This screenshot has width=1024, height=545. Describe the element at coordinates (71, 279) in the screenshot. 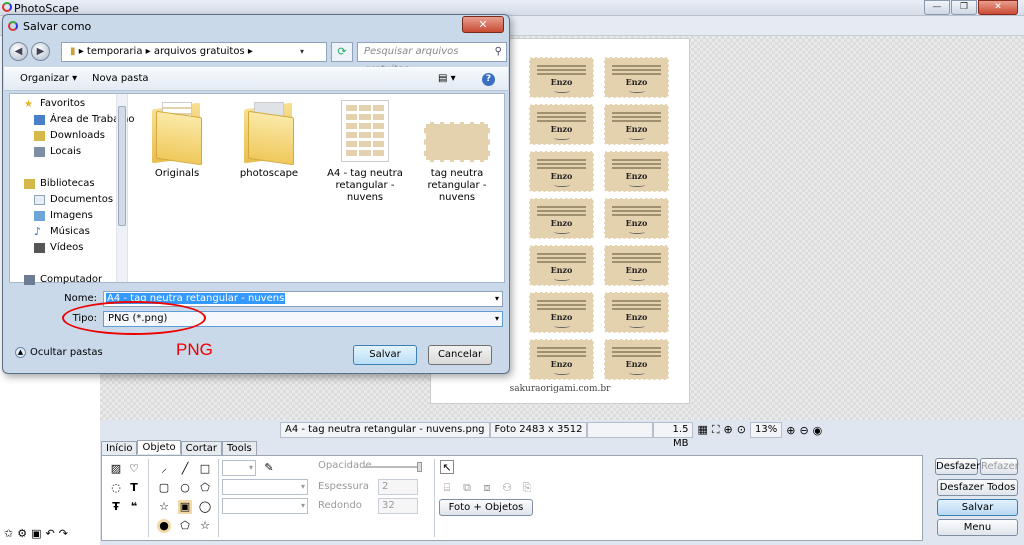

I see `tree-label: Computador` at that location.